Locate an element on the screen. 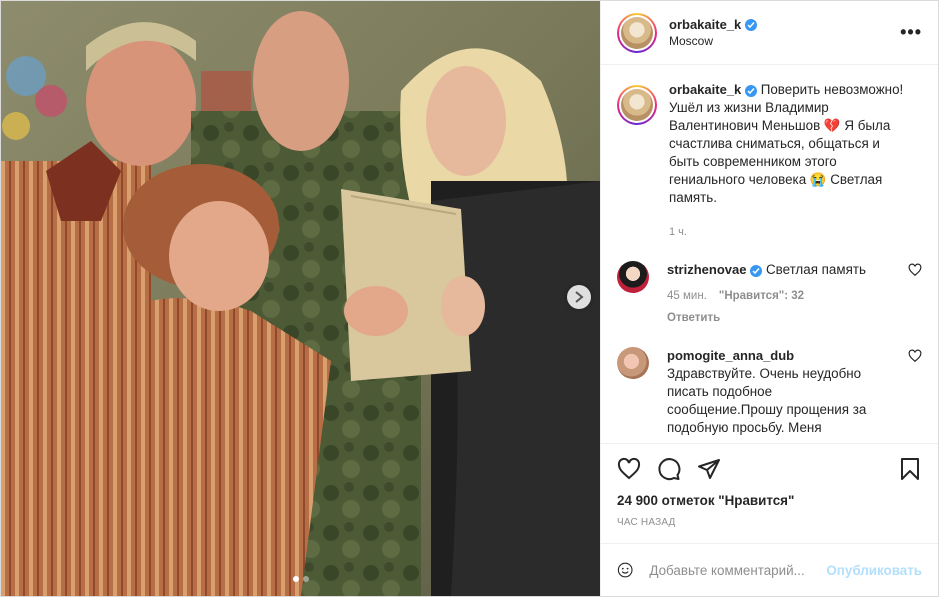 The width and height of the screenshot is (939, 597). post-actions is located at coordinates (769, 468).